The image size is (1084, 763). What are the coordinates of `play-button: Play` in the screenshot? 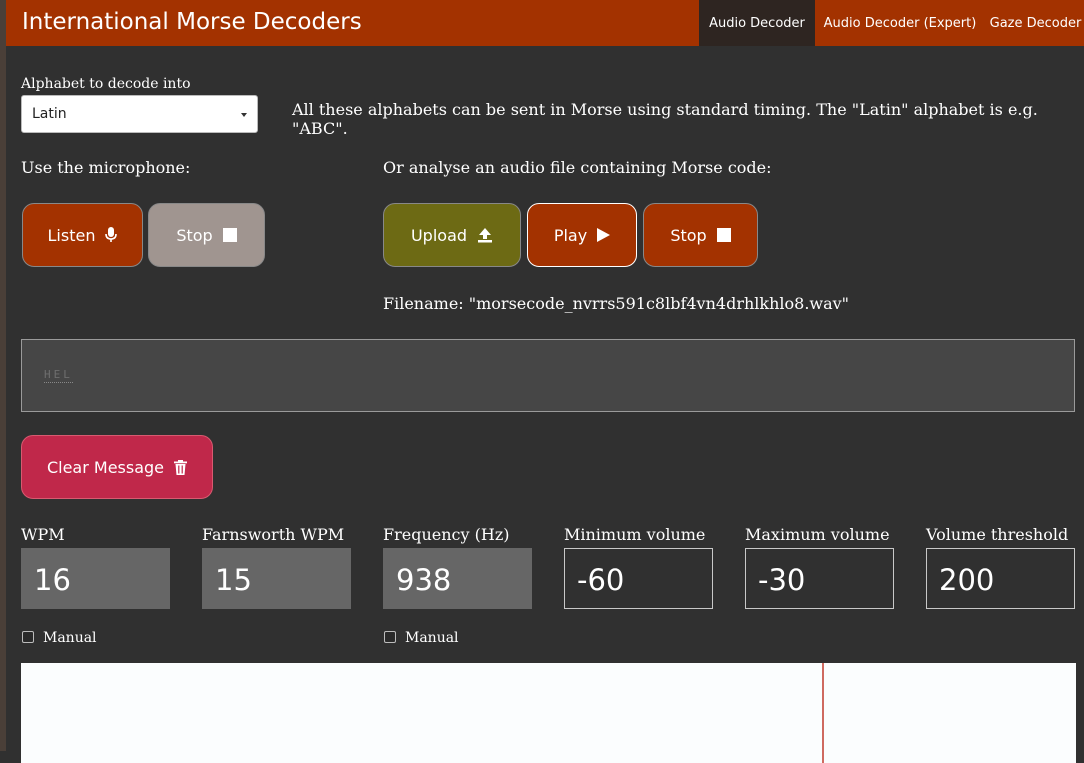 It's located at (582, 235).